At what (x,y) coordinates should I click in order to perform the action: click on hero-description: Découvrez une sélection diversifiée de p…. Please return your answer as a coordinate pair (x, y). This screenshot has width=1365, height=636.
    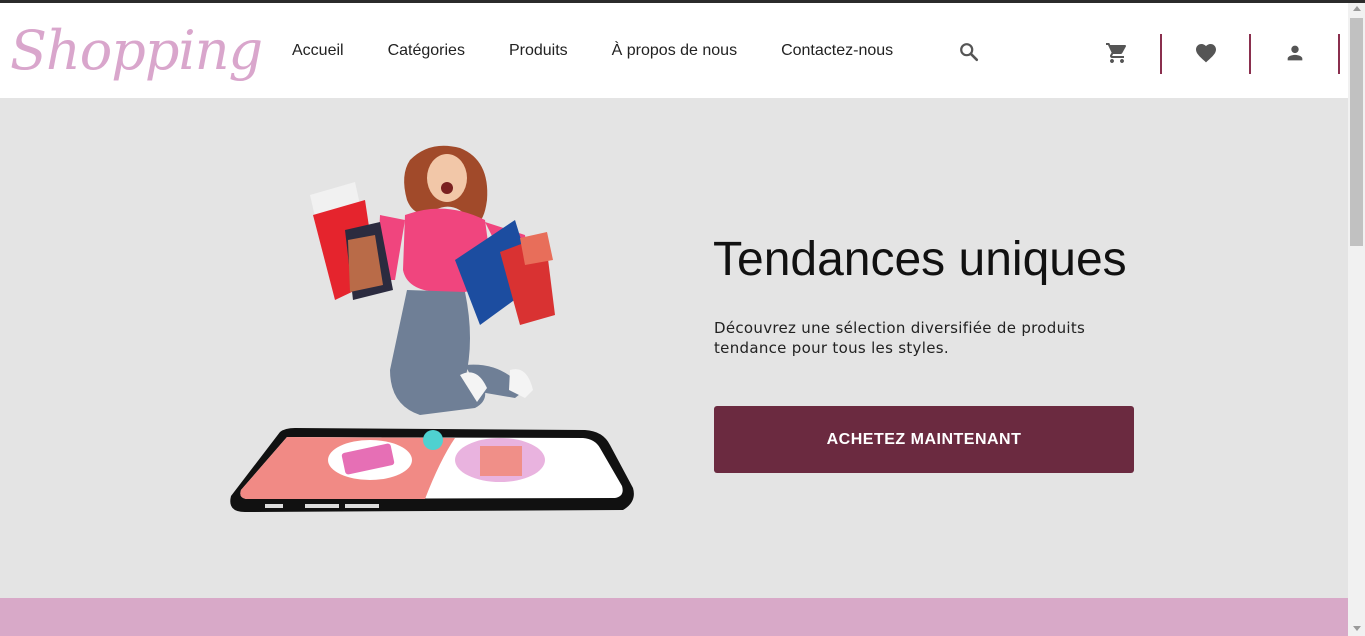
    Looking at the image, I should click on (900, 338).